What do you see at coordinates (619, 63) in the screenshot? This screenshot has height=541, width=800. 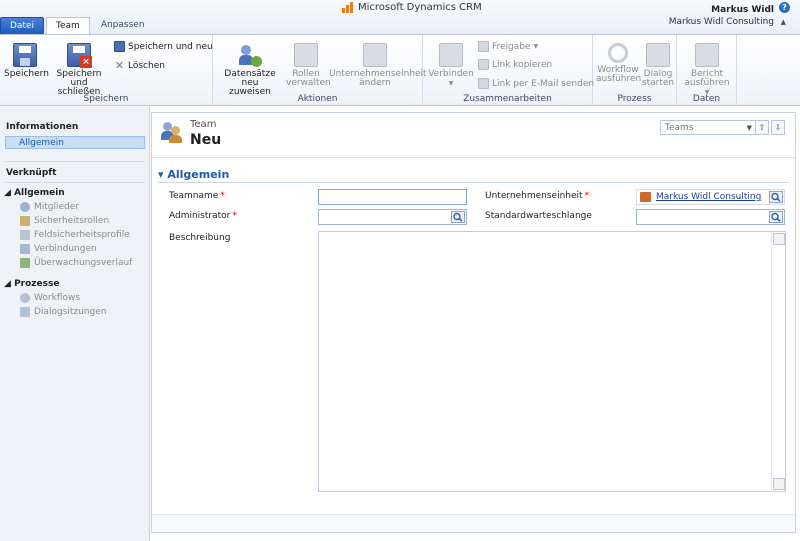 I see `run-workflow-button: Workflow ausführen` at bounding box center [619, 63].